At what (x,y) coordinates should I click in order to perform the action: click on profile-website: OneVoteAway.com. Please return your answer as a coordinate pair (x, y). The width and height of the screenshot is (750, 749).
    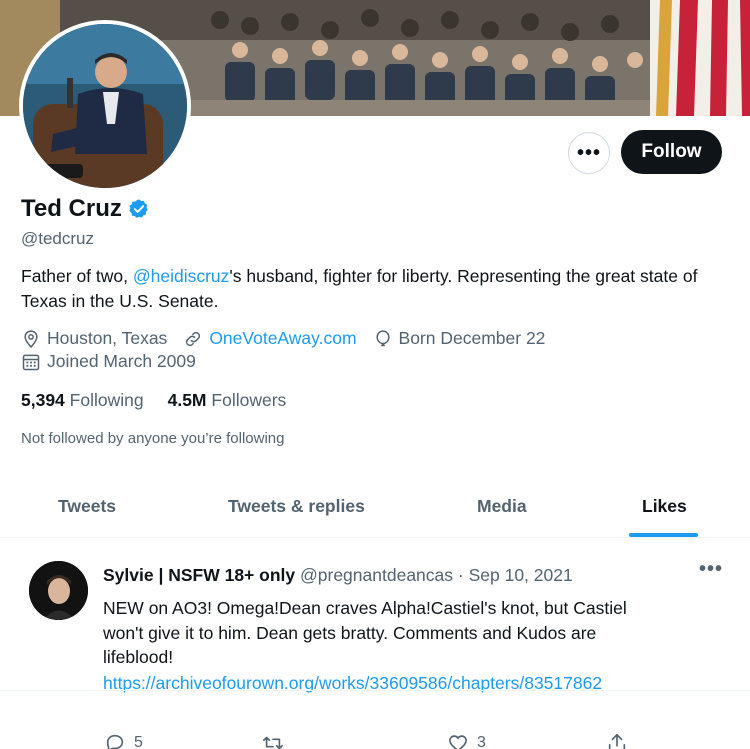
    Looking at the image, I should click on (270, 338).